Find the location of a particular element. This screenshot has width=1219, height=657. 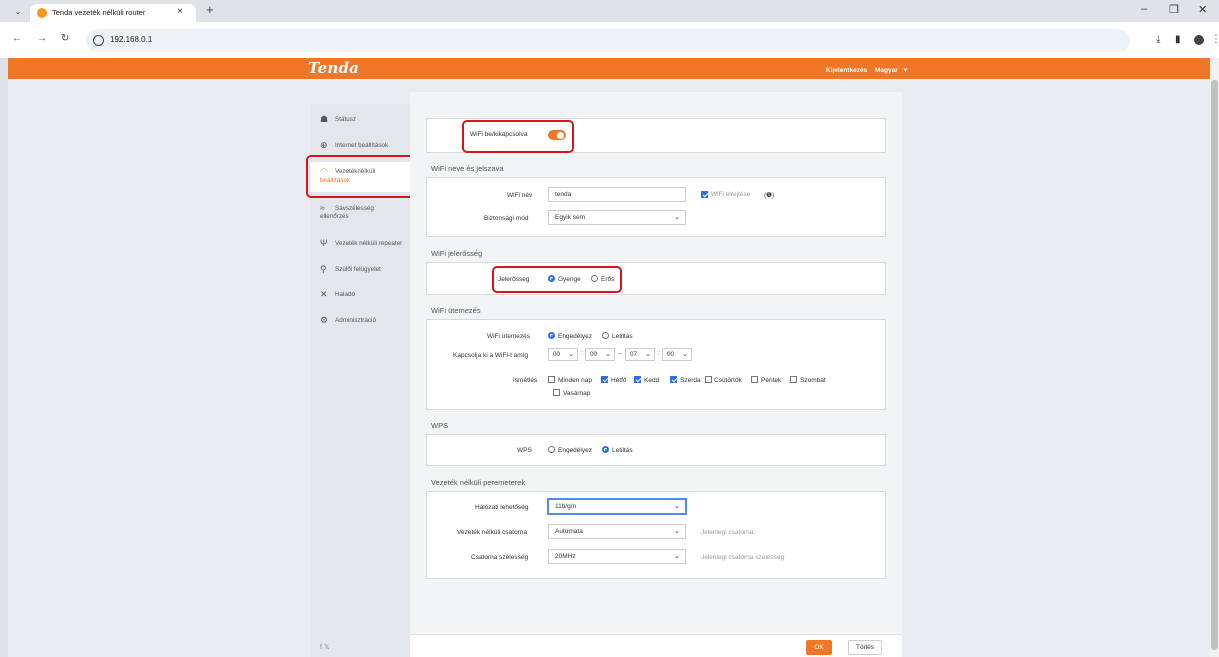

channel-width-label: Csatorna szélesség is located at coordinates (500, 557).